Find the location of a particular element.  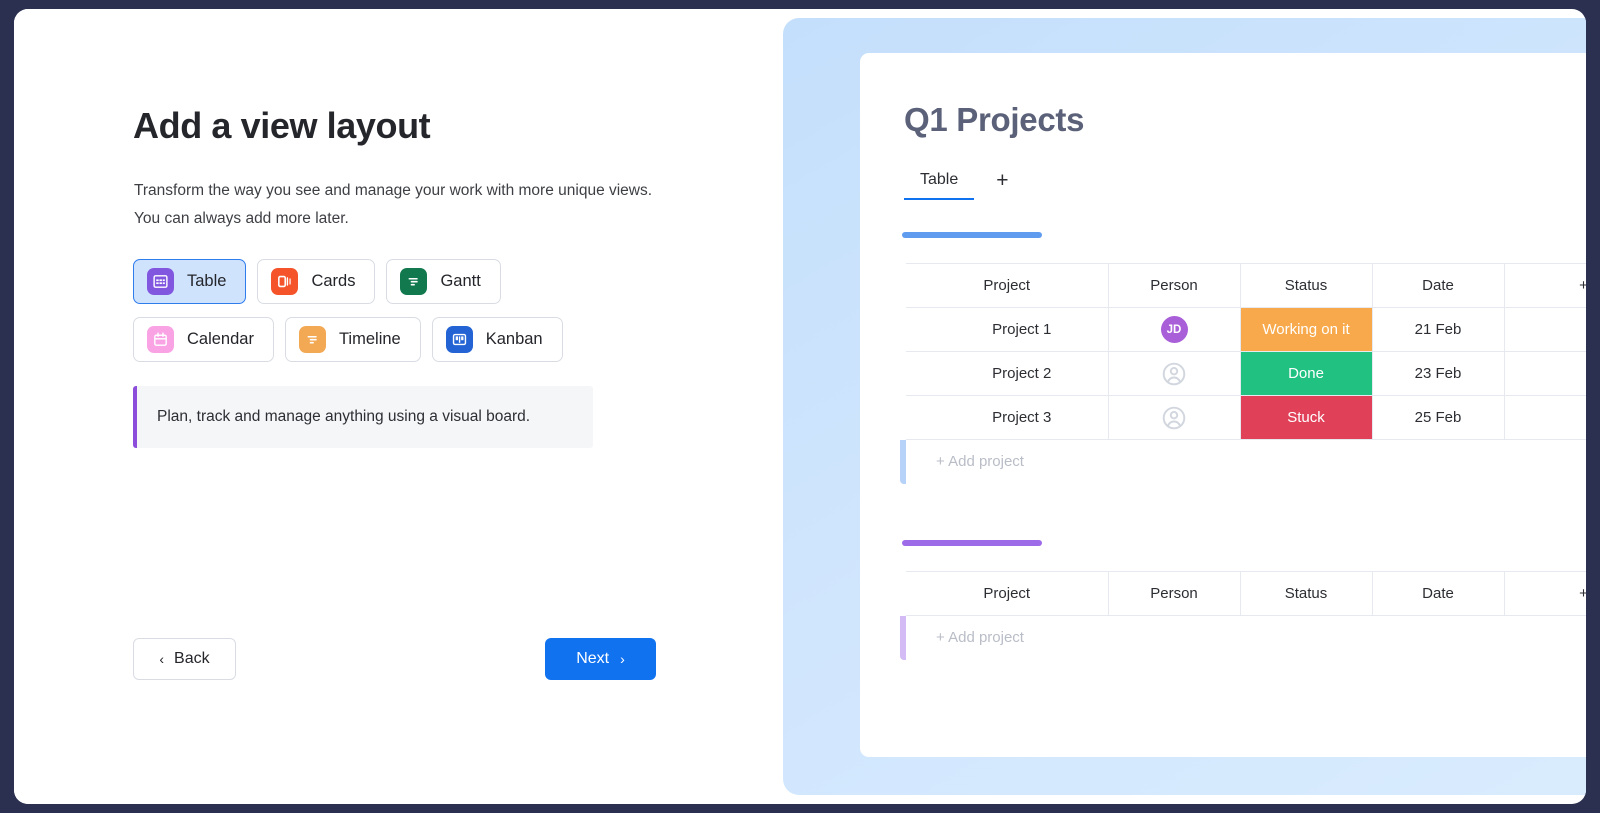

cell-status: Stuck is located at coordinates (1306, 417).